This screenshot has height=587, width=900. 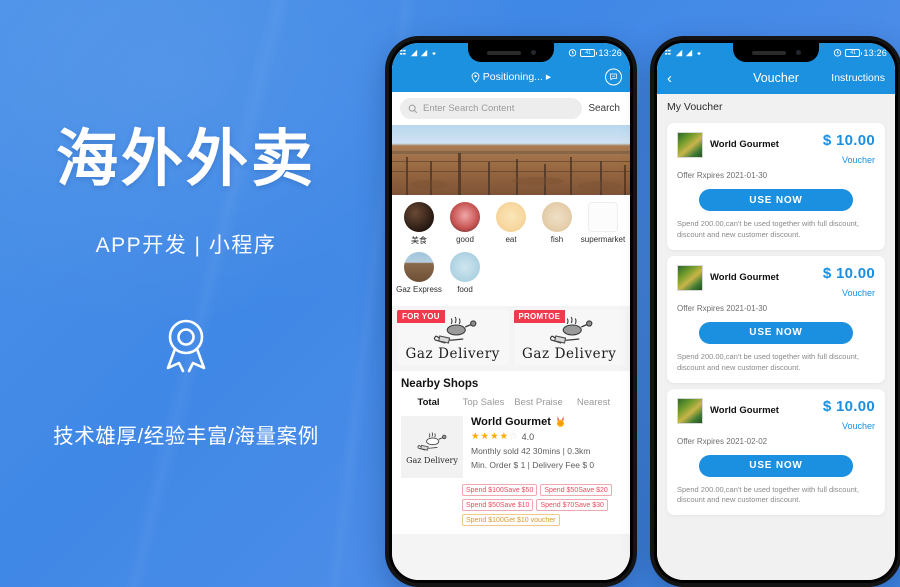 I want to click on supermarket-category-icon, so click(x=603, y=217).